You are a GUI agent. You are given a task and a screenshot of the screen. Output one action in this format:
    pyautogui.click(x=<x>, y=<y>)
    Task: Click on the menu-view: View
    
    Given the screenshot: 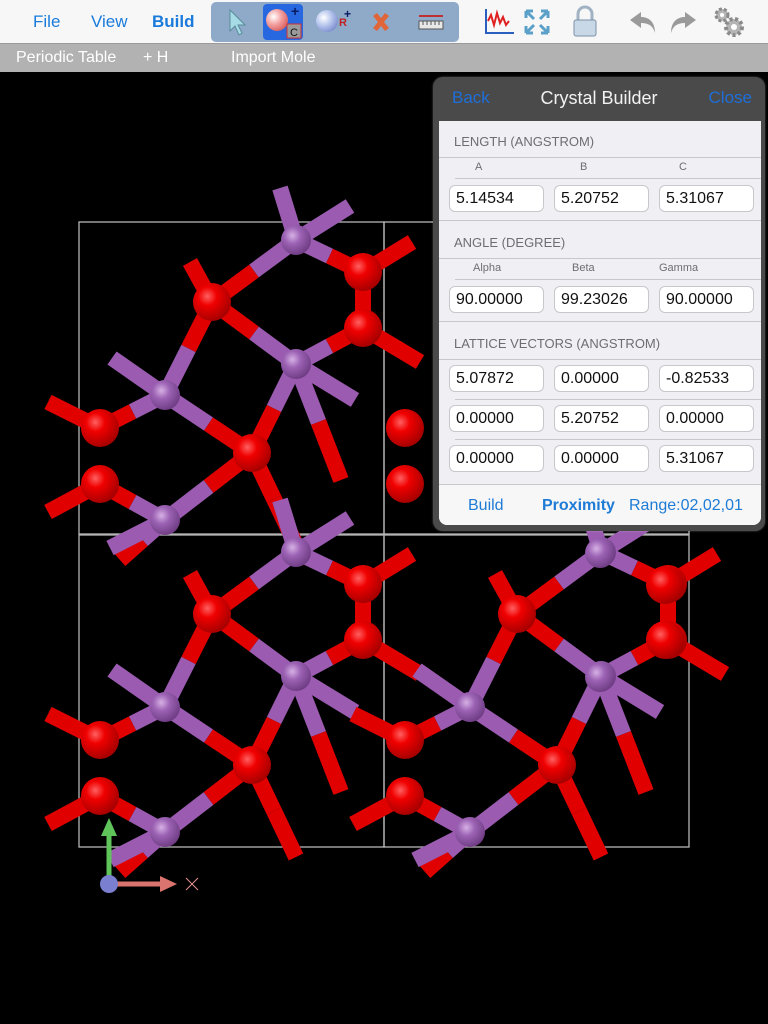 What is the action you would take?
    pyautogui.click(x=109, y=22)
    